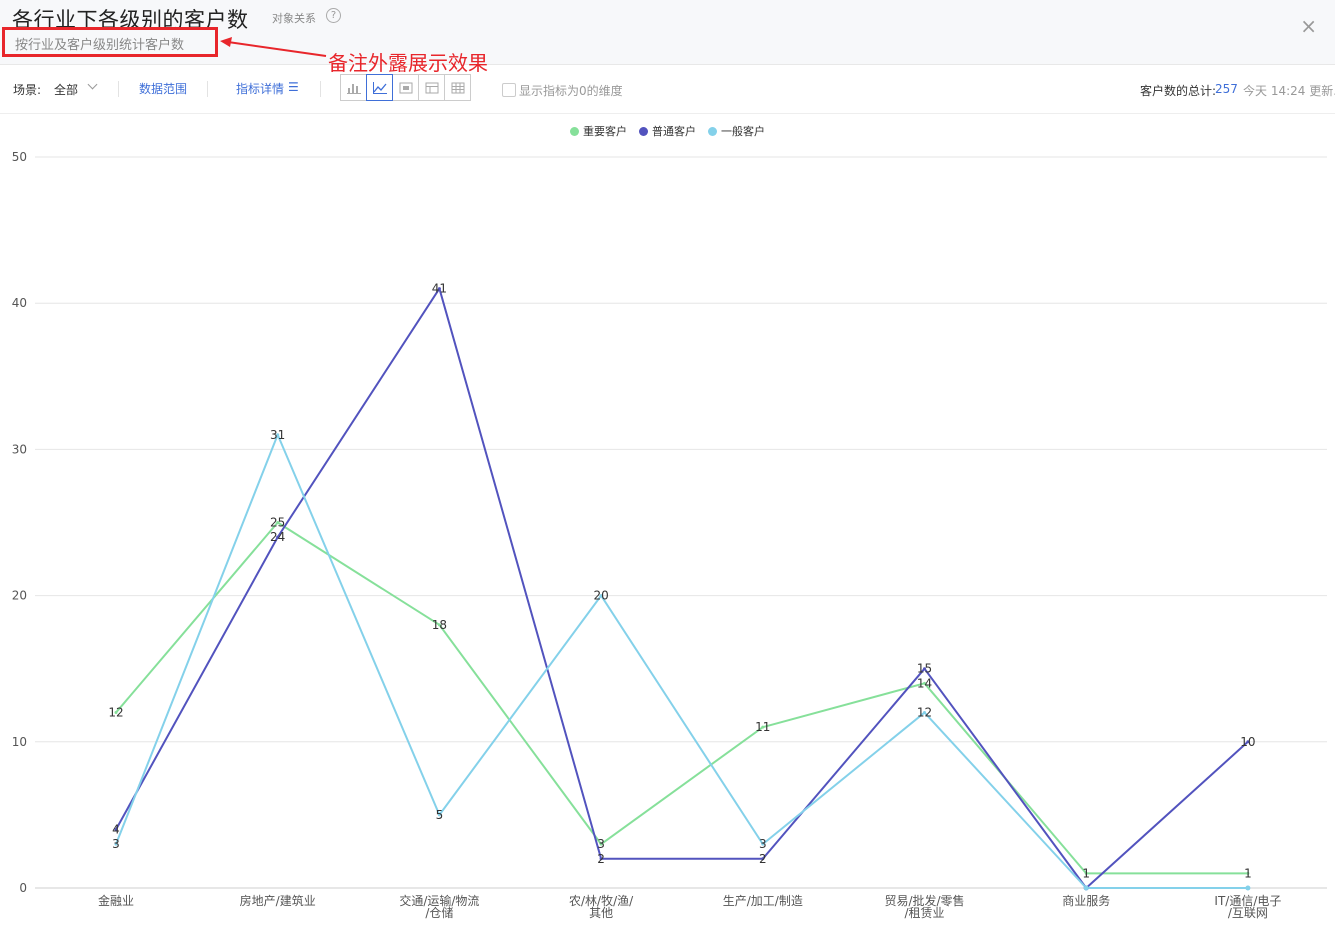  What do you see at coordinates (439, 289) in the screenshot?
I see `data-label: 41` at bounding box center [439, 289].